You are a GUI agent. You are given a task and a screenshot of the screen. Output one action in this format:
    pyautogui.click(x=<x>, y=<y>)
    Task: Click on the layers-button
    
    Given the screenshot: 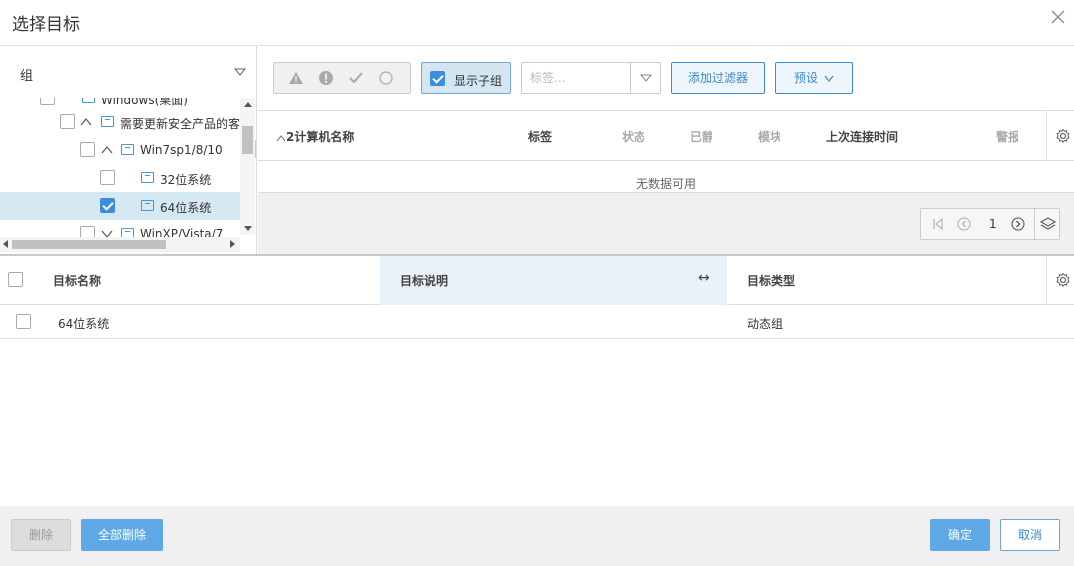 What is the action you would take?
    pyautogui.click(x=1047, y=224)
    